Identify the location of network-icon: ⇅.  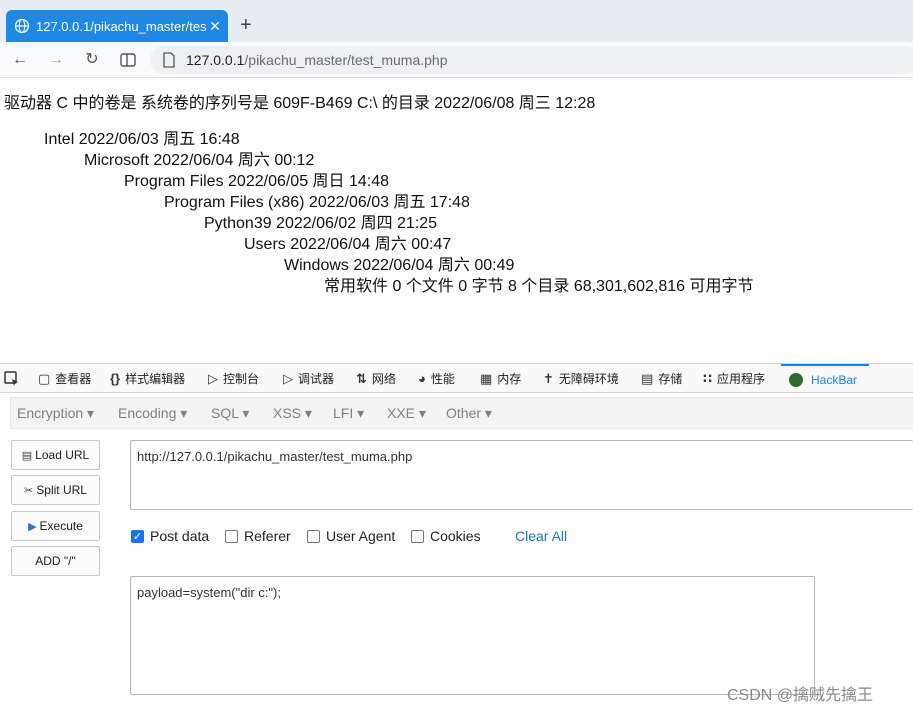
(361, 378).